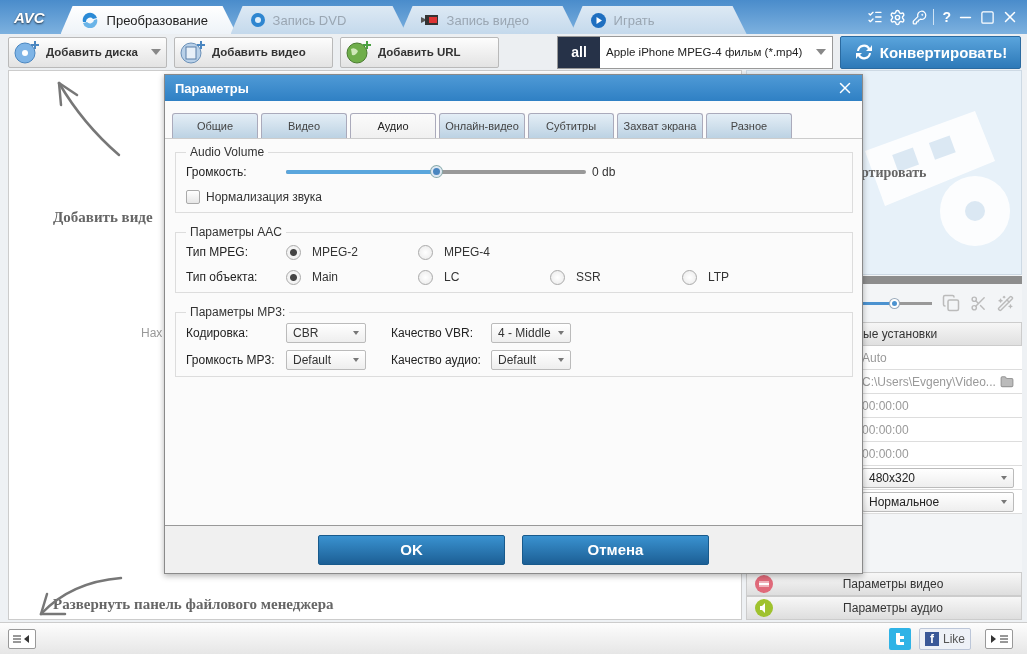 Image resolution: width=1027 pixels, height=654 pixels. I want to click on disc-icon, so click(257, 20).